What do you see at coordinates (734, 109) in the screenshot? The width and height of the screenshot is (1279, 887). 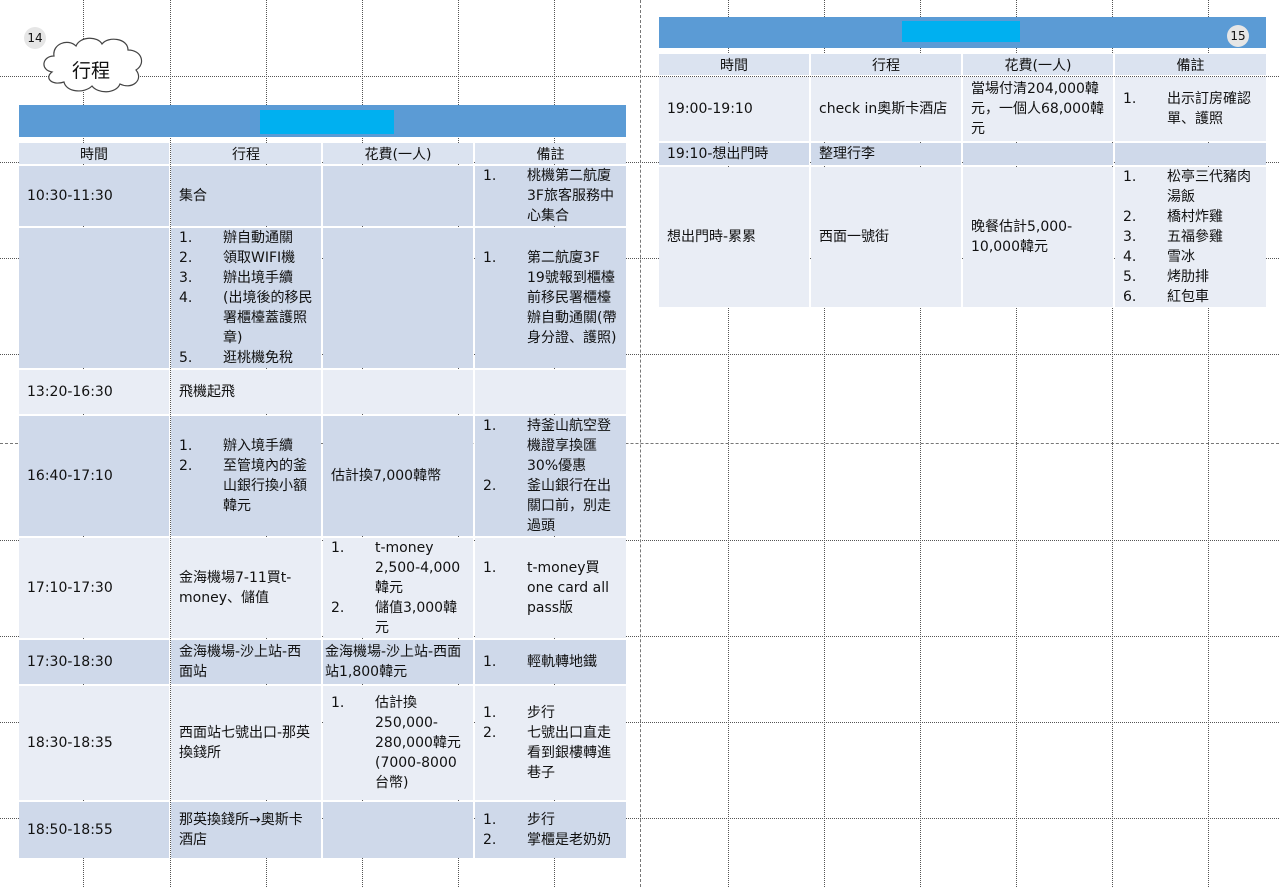 I see `cell-time: 19:00-19:10` at bounding box center [734, 109].